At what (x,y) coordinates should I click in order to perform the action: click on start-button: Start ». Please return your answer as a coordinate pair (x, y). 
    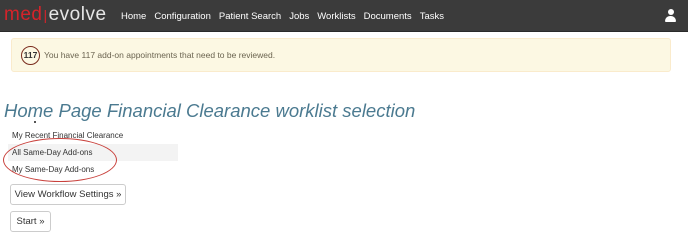
    Looking at the image, I should click on (30, 221).